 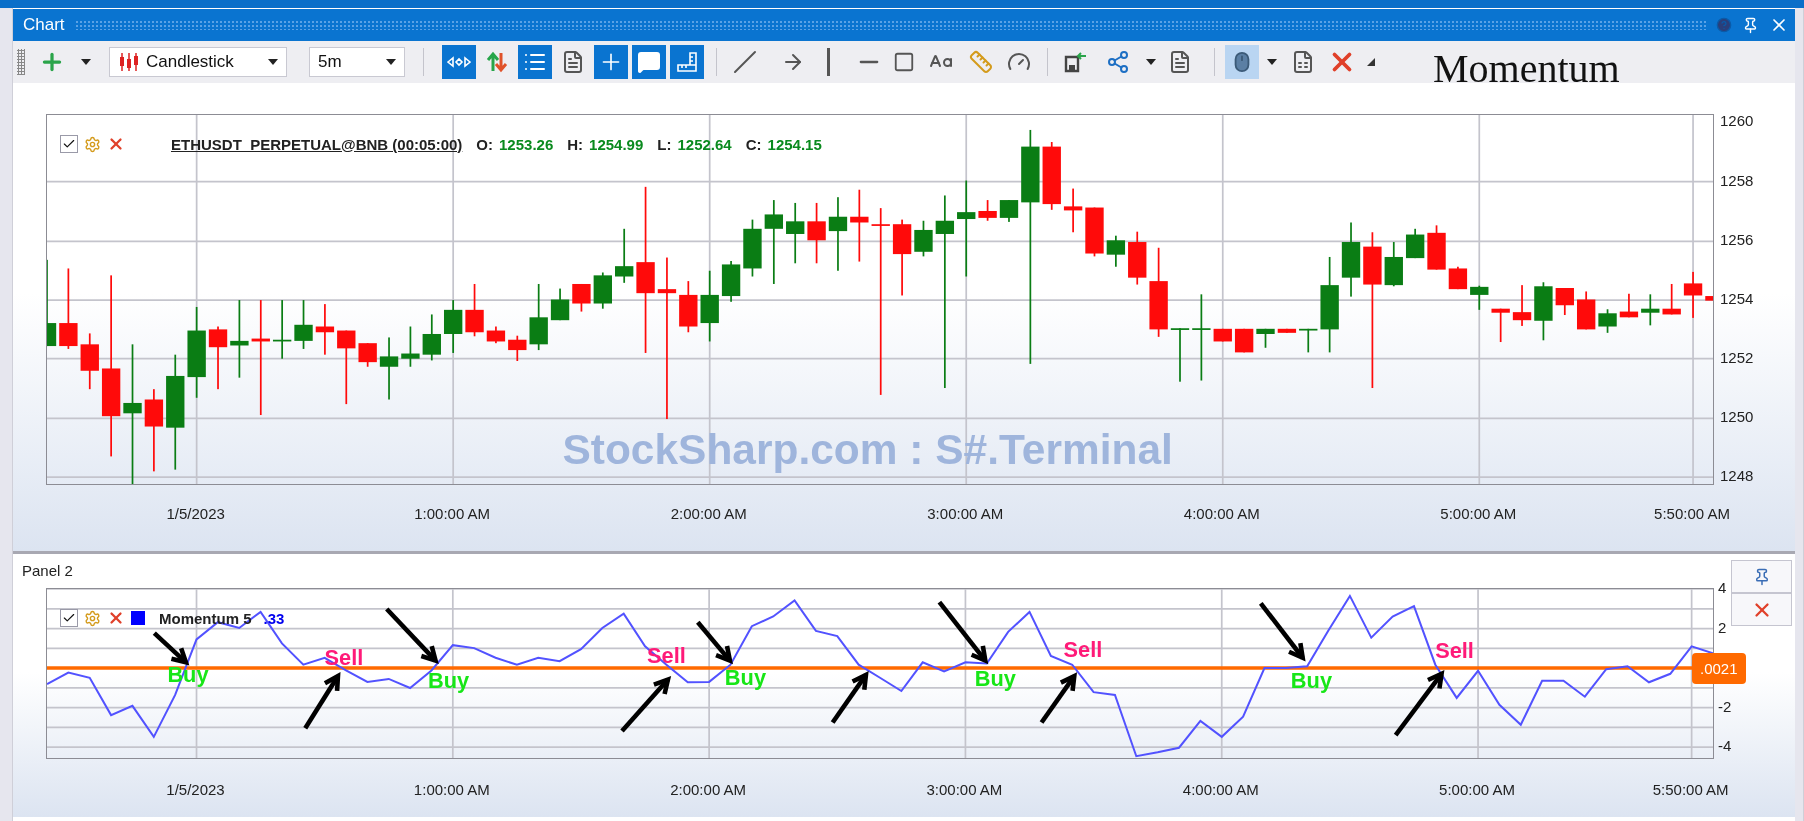 What do you see at coordinates (904, 62) in the screenshot?
I see `rectangle-tool-icon` at bounding box center [904, 62].